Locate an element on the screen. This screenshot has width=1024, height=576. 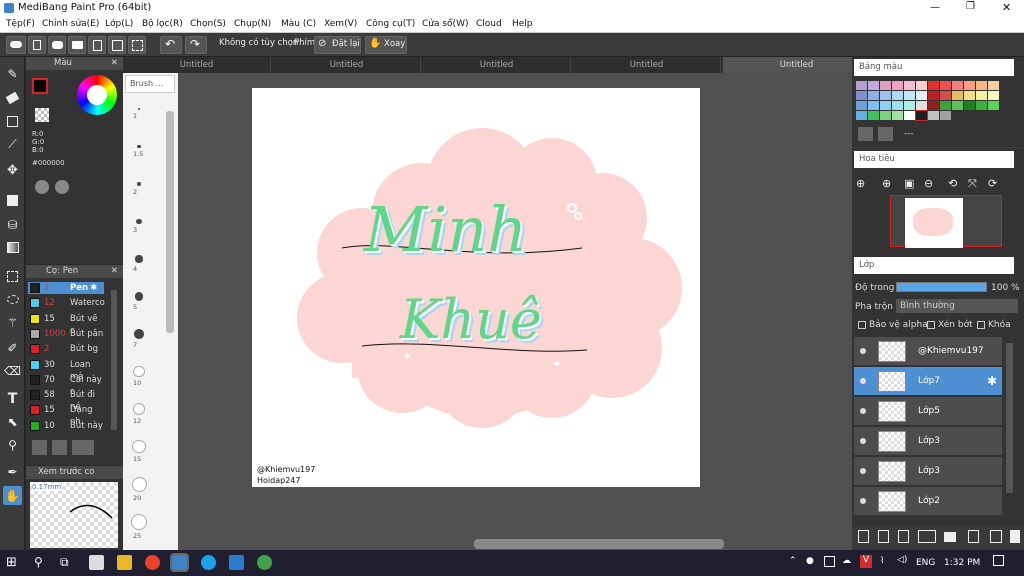
menu-capture: Chụp(N) is located at coordinates (252, 24).